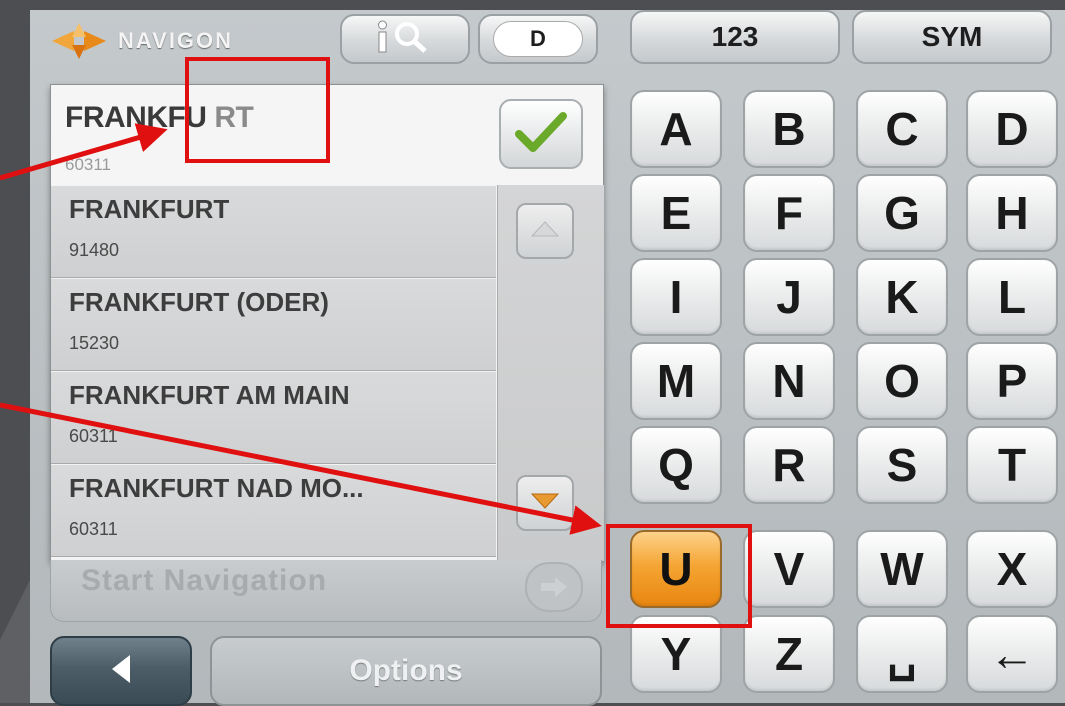  What do you see at coordinates (204, 580) in the screenshot?
I see `start-navigation-label: Start Navigation` at bounding box center [204, 580].